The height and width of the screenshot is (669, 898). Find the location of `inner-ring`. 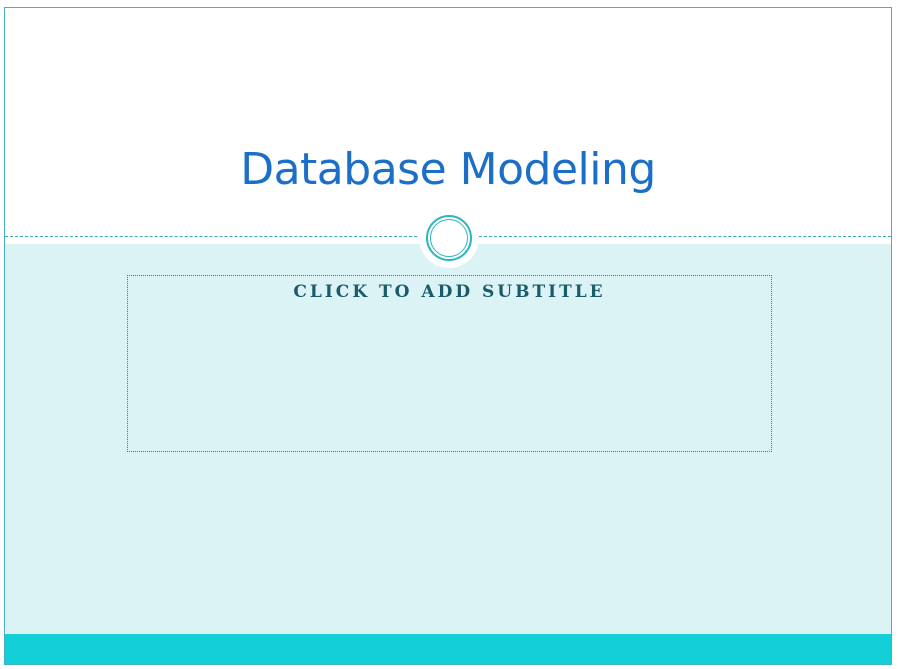

inner-ring is located at coordinates (449, 238).